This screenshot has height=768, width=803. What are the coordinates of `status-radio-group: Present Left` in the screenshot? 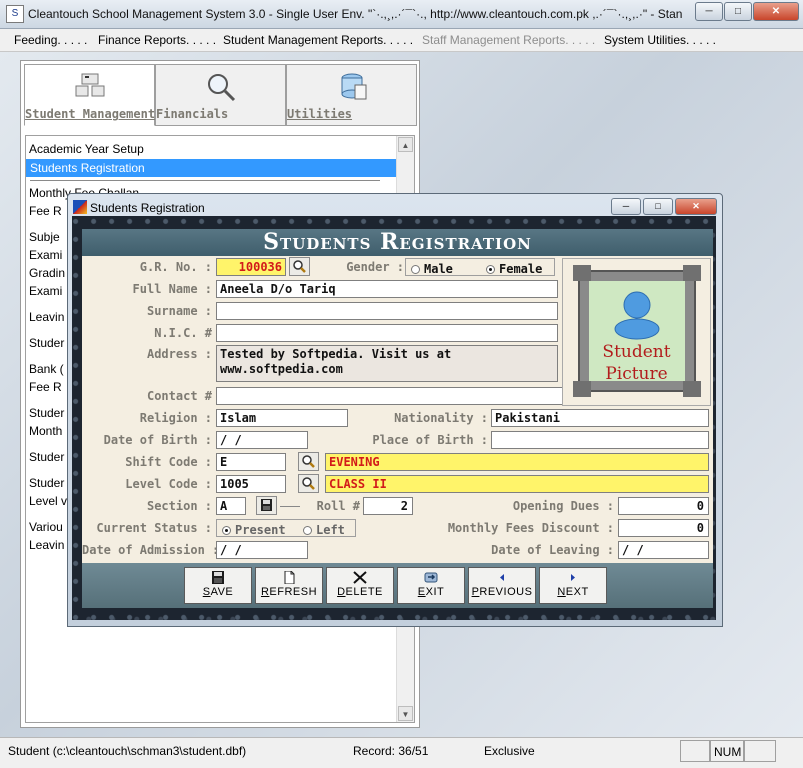 It's located at (286, 528).